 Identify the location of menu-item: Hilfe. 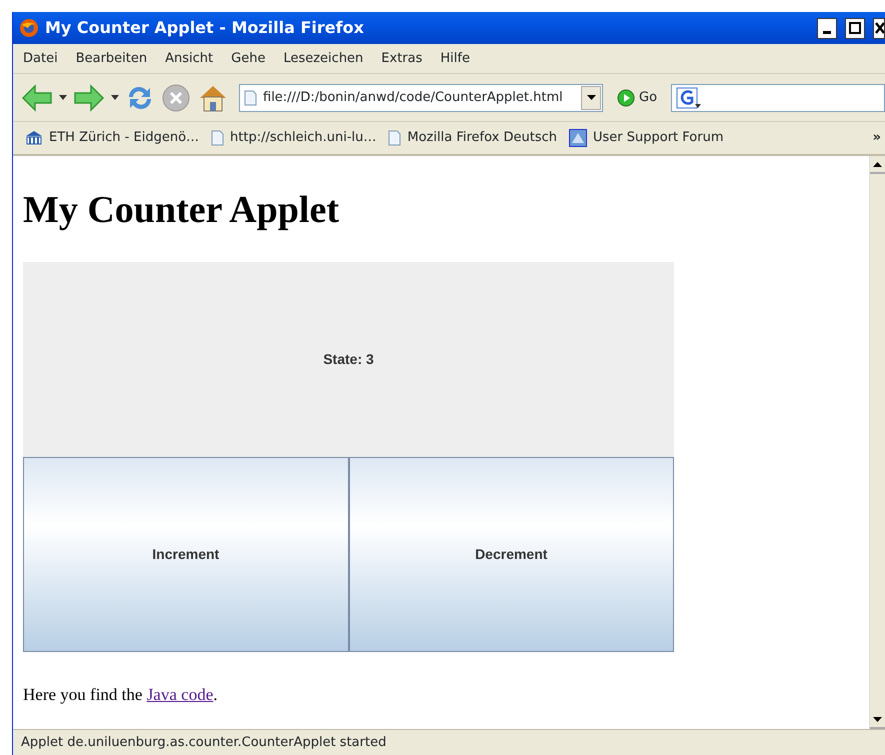
(456, 58).